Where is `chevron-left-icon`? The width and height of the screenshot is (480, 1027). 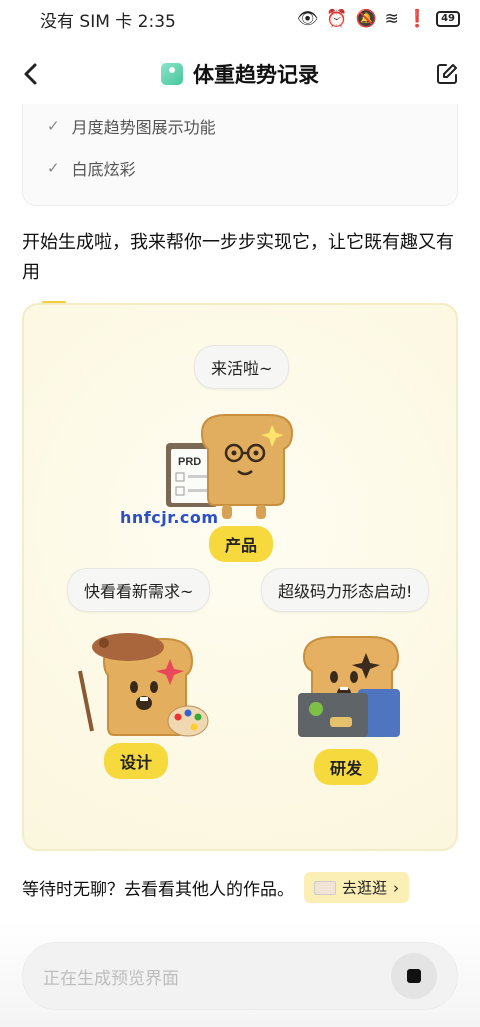 chevron-left-icon is located at coordinates (30, 74).